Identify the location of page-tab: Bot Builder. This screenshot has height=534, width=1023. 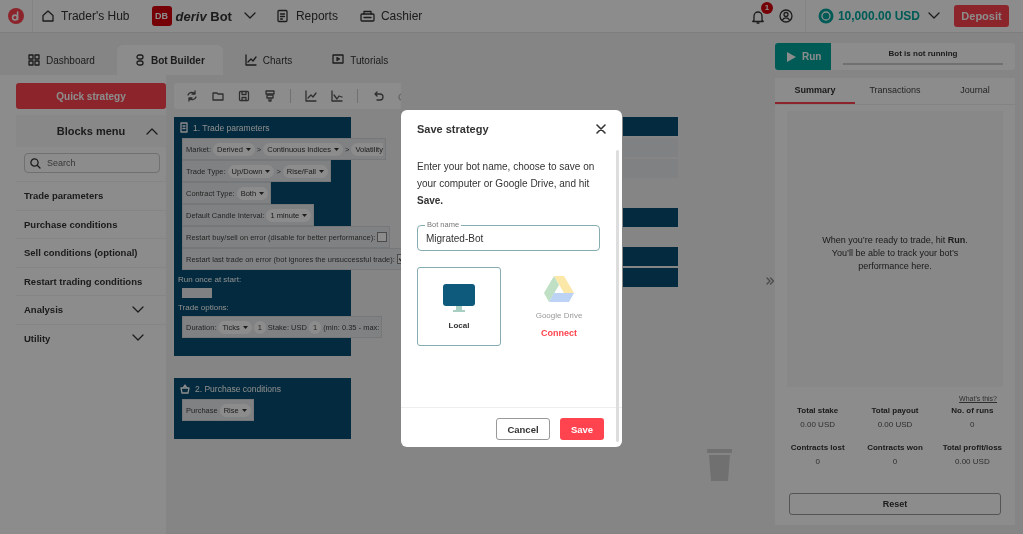
(169, 60).